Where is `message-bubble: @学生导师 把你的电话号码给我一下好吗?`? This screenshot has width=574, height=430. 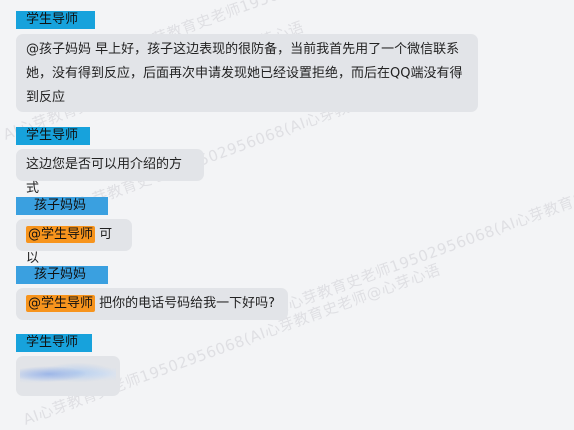
message-bubble: @学生导师 把你的电话号码给我一下好吗? is located at coordinates (152, 304).